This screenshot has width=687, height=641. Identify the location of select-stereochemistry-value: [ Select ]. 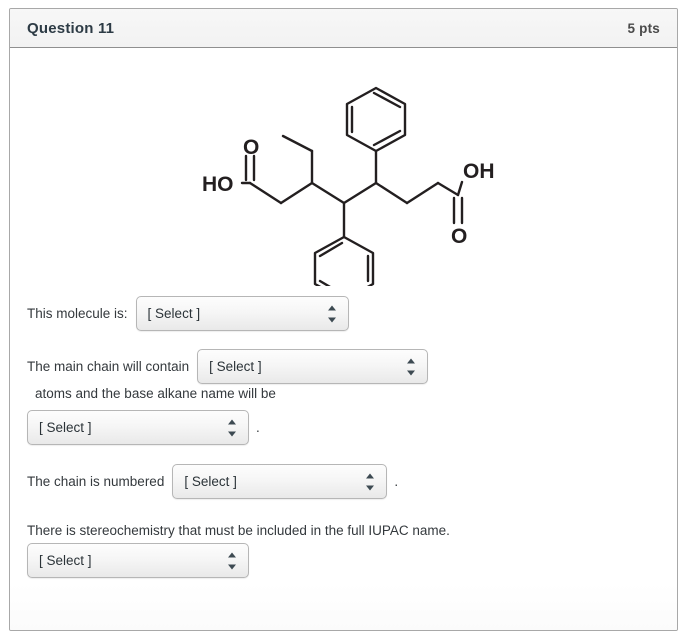
(65, 560).